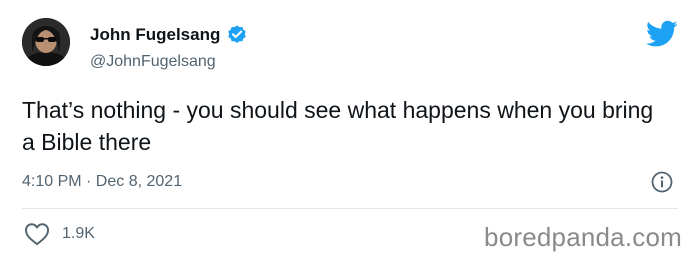 The height and width of the screenshot is (259, 700). I want to click on avatar, so click(46, 42).